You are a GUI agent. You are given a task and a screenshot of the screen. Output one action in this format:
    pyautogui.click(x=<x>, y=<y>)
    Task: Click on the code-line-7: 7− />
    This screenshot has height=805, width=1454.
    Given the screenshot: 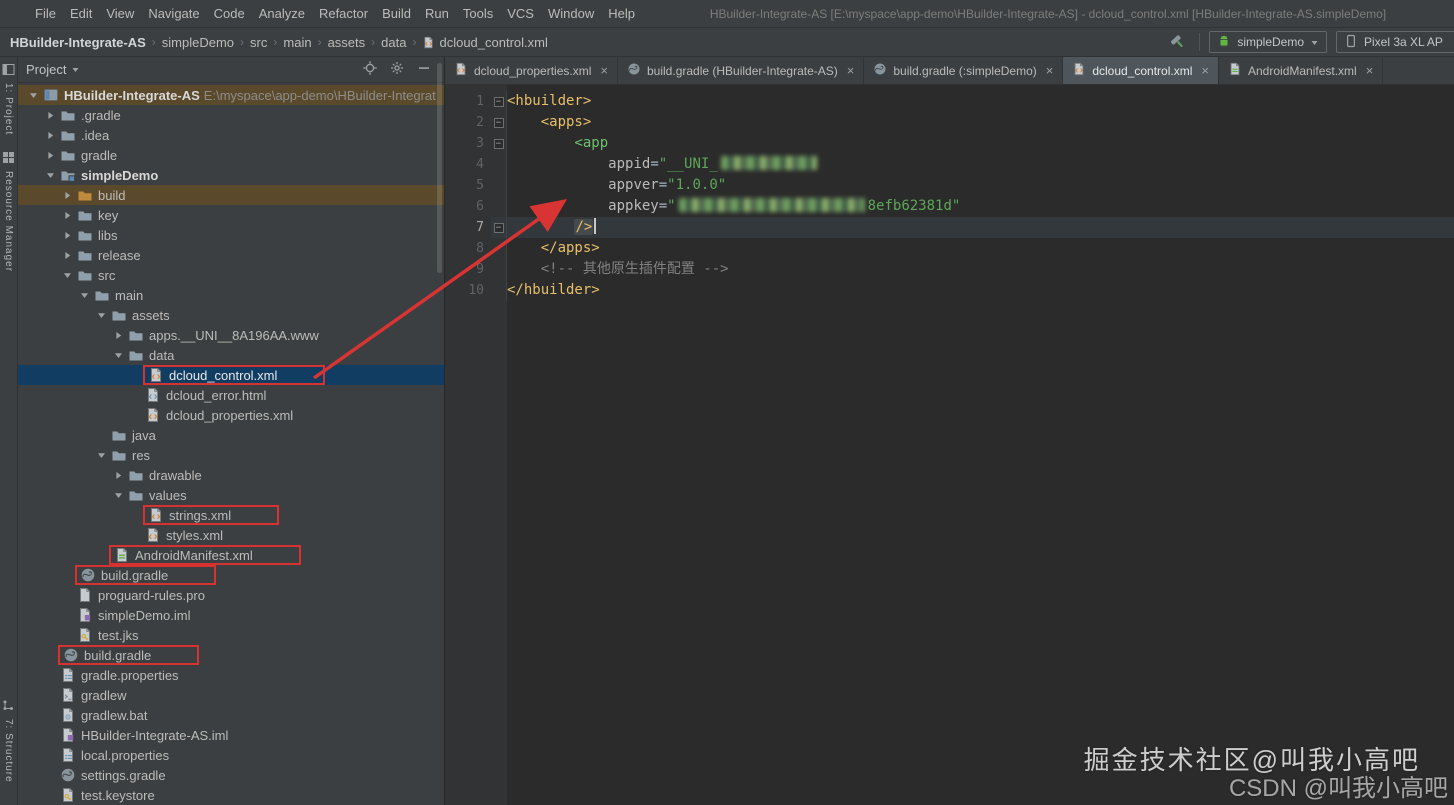 What is the action you would take?
    pyautogui.click(x=949, y=227)
    